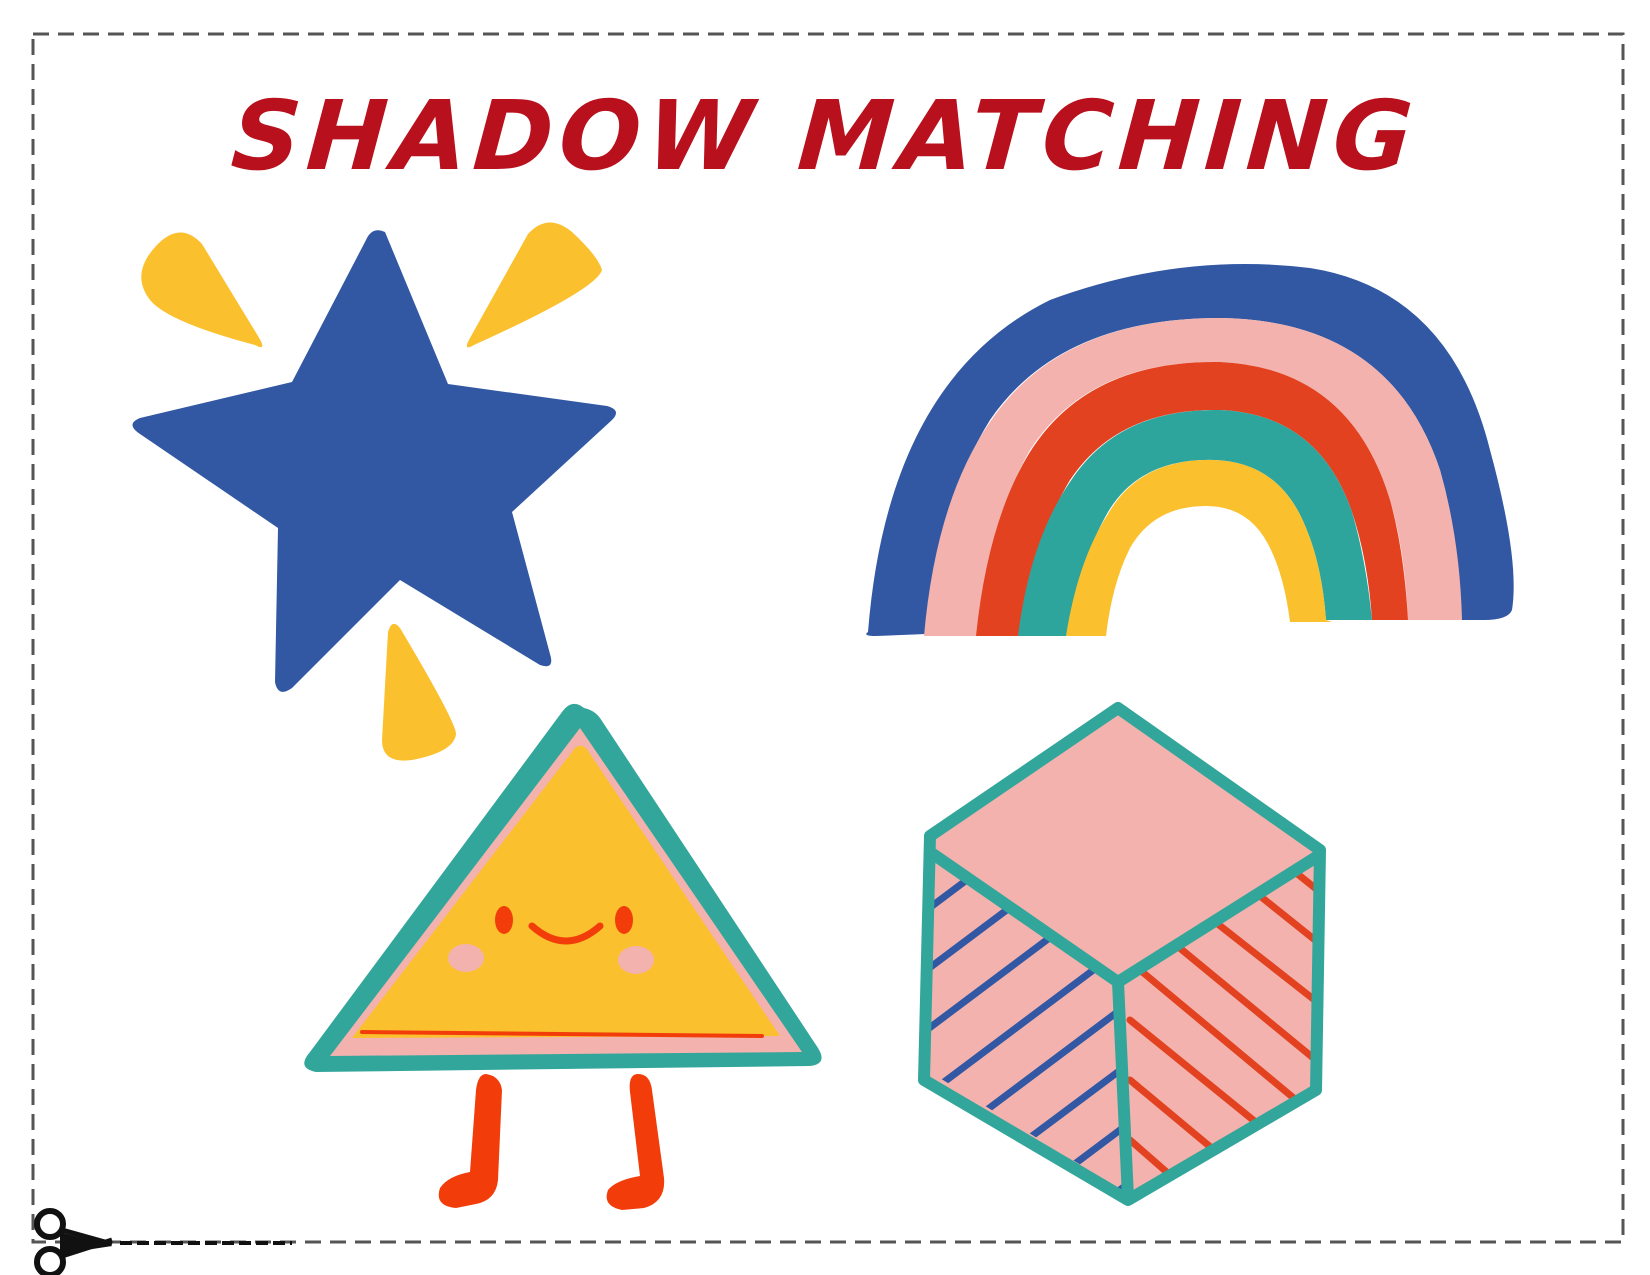  What do you see at coordinates (636, 960) in the screenshot?
I see `triangle-cheek-right` at bounding box center [636, 960].